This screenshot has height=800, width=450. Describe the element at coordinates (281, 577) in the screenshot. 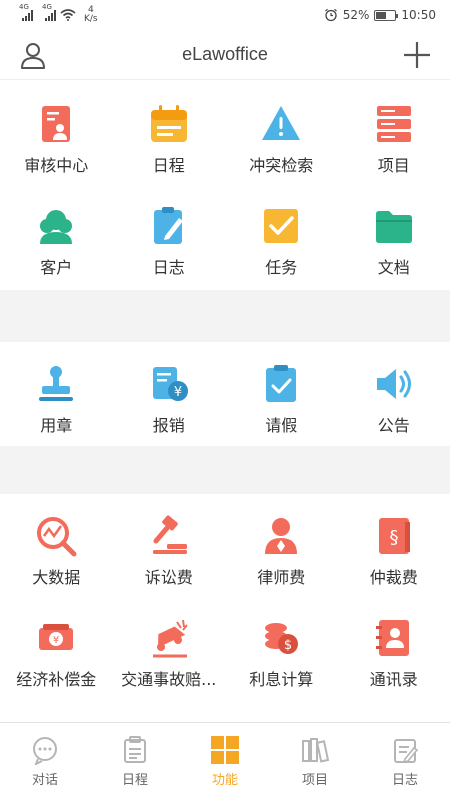

I see `feature-label: 律师费` at that location.